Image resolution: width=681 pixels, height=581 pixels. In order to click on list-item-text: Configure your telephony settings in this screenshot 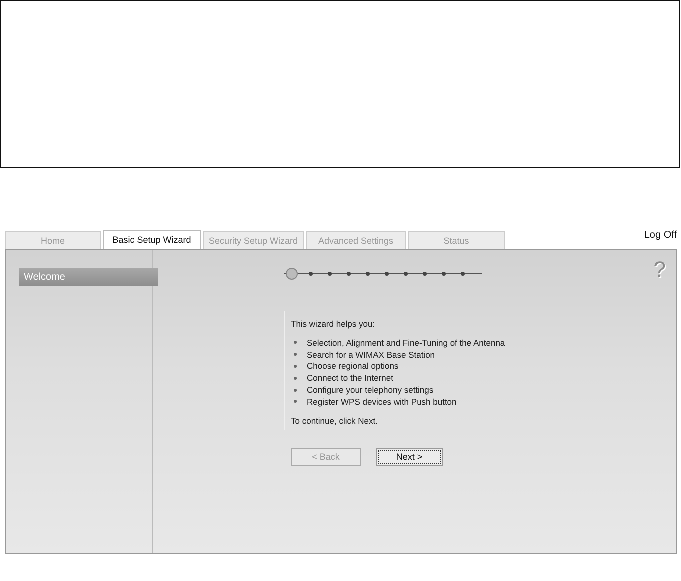, I will do `click(370, 390)`.